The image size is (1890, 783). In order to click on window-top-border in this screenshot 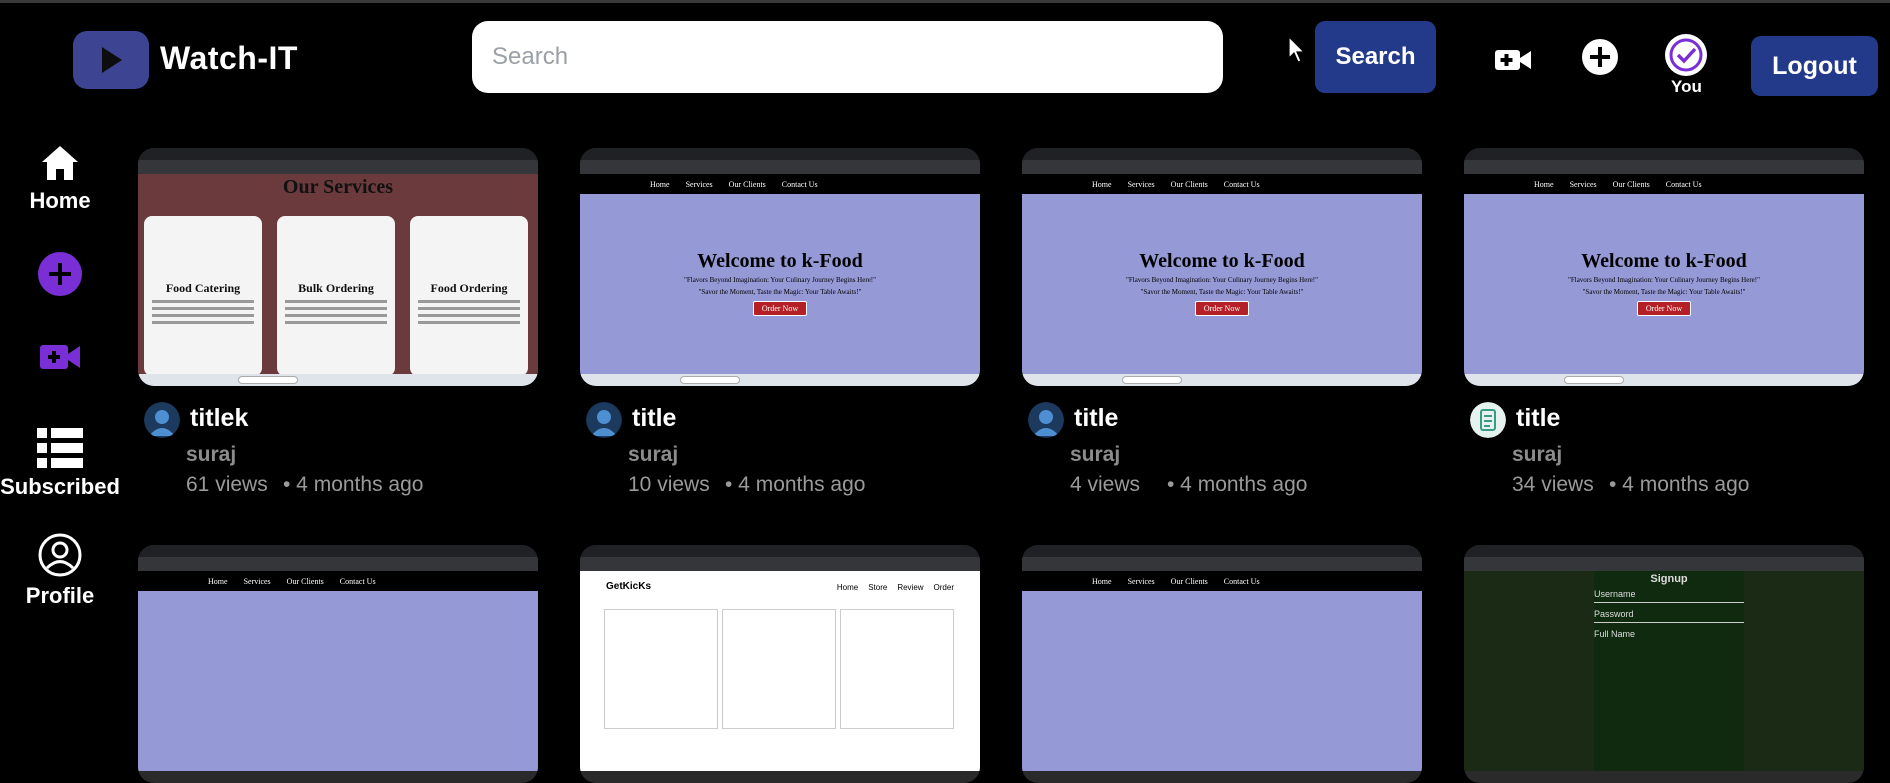, I will do `click(945, 1)`.